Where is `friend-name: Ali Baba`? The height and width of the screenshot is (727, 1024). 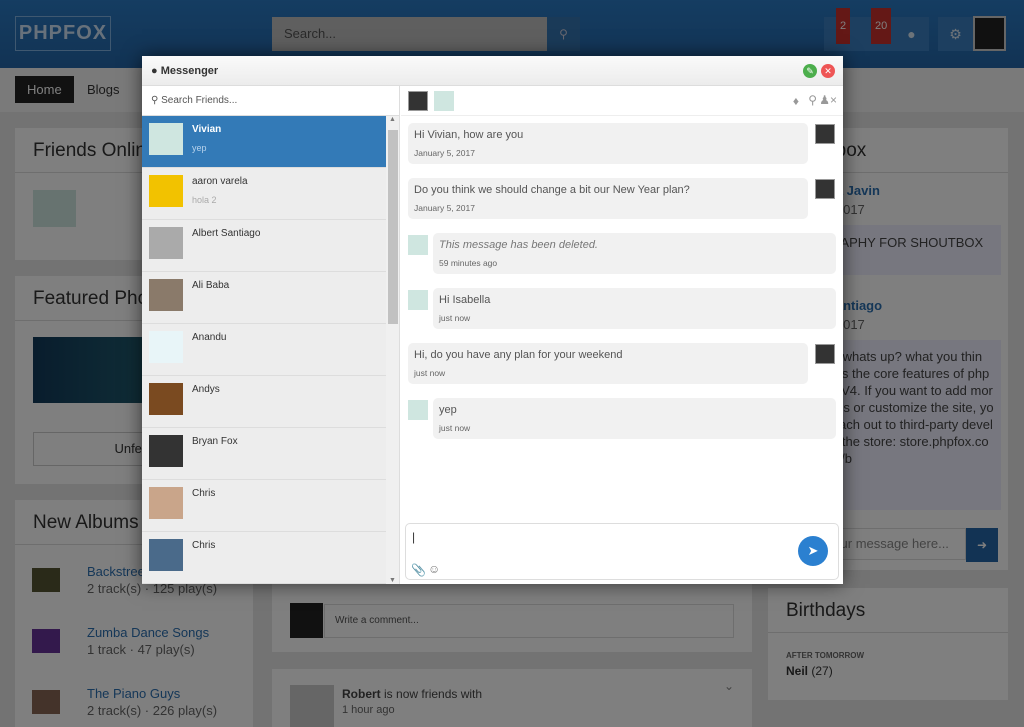 friend-name: Ali Baba is located at coordinates (211, 285).